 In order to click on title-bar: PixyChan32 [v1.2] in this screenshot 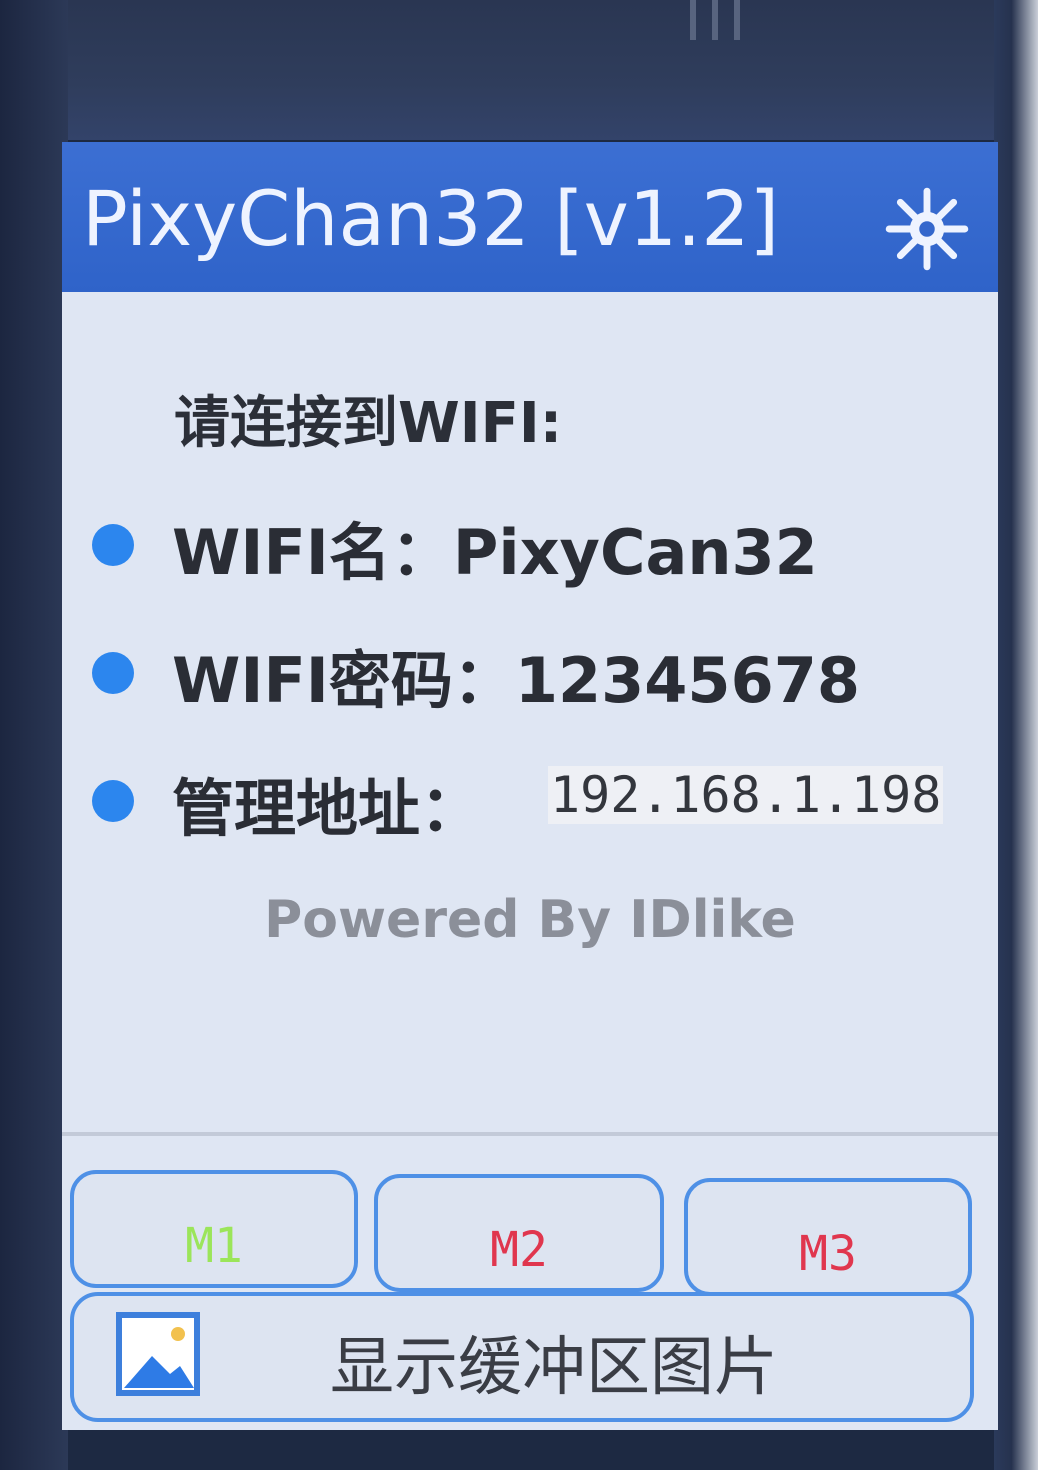, I will do `click(530, 217)`.